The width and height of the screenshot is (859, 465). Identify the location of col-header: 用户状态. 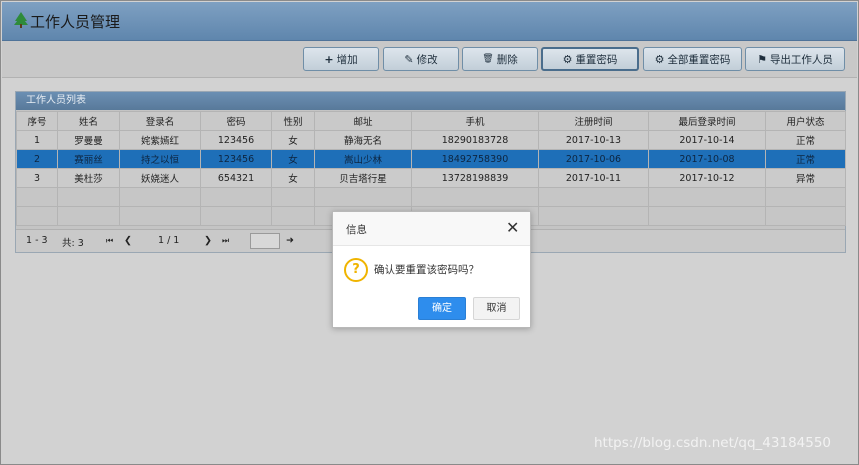
(805, 121).